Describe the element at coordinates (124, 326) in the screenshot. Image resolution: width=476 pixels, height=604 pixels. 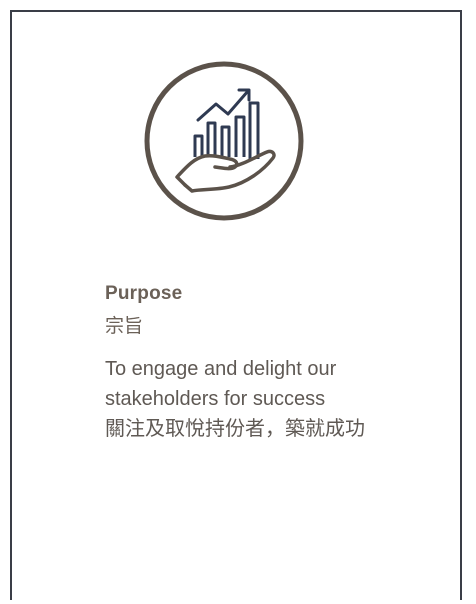
I see `purpose-title-chinese: 宗旨` at that location.